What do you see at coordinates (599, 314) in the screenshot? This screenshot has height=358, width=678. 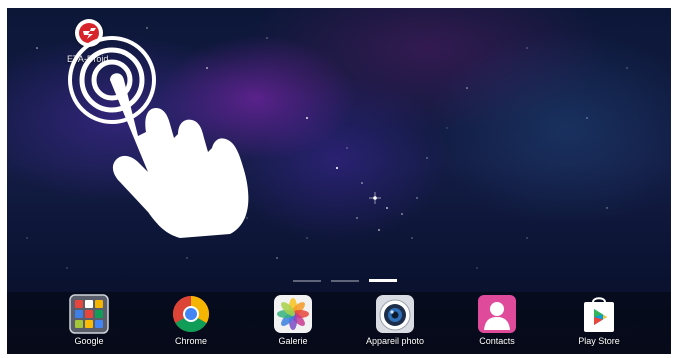 I see `play-store-icon` at bounding box center [599, 314].